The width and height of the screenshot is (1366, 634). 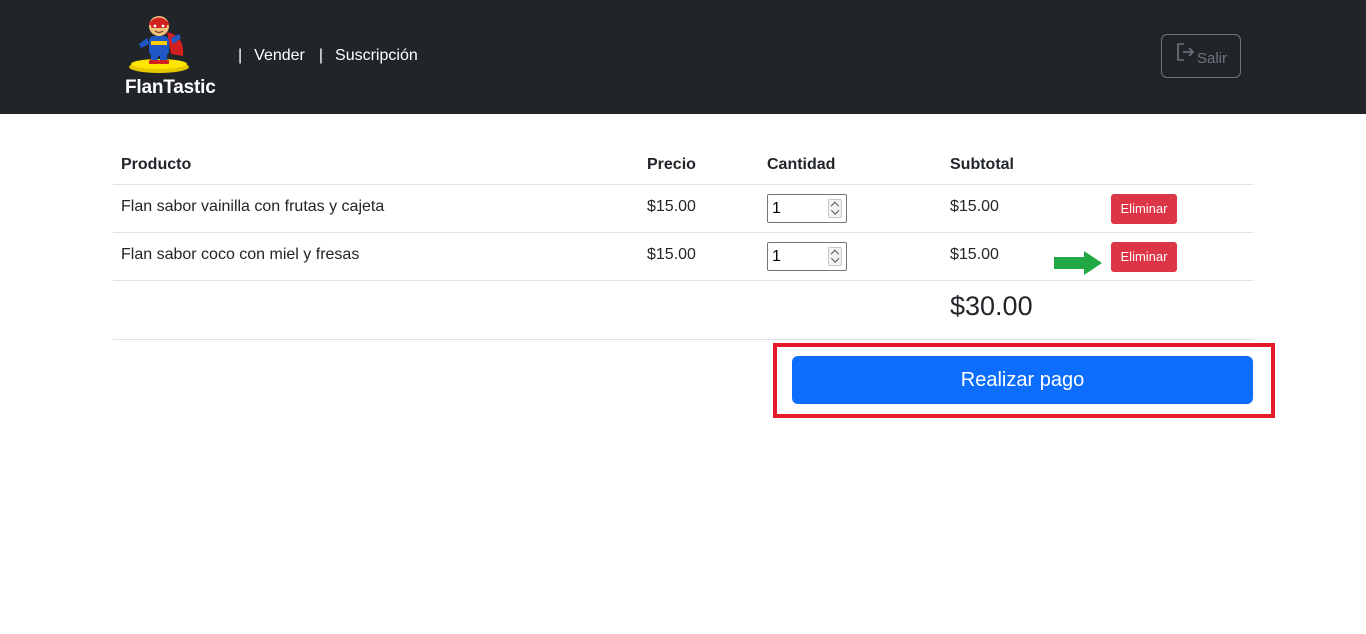 I want to click on cart-total: $30.00, so click(x=1019, y=310).